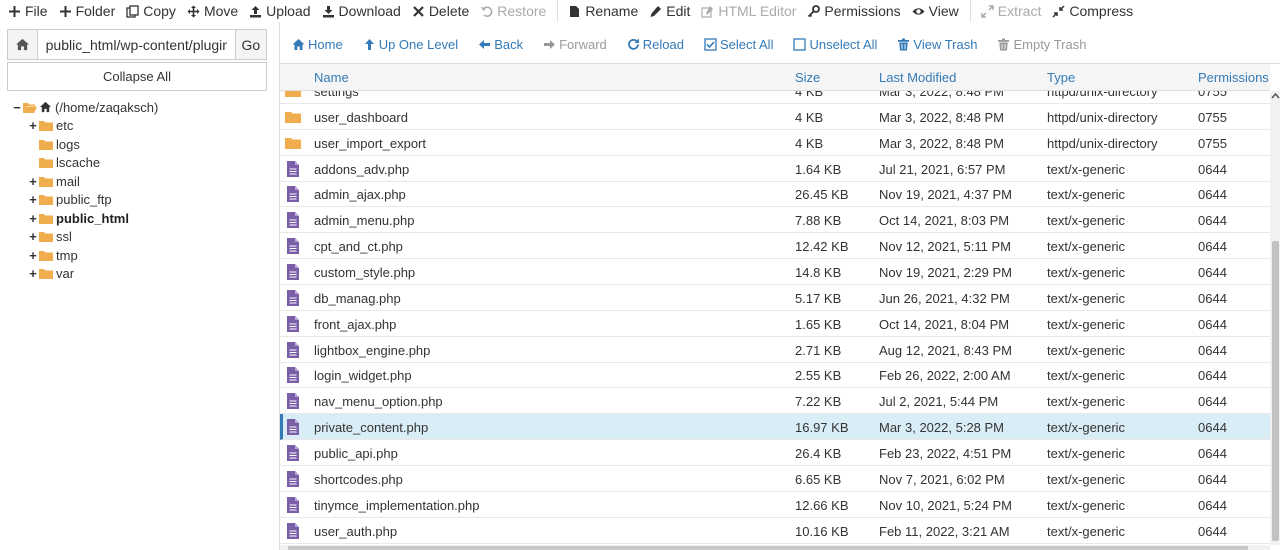 The width and height of the screenshot is (1280, 550). Describe the element at coordinates (331, 77) in the screenshot. I see `column-header-name: Name` at that location.